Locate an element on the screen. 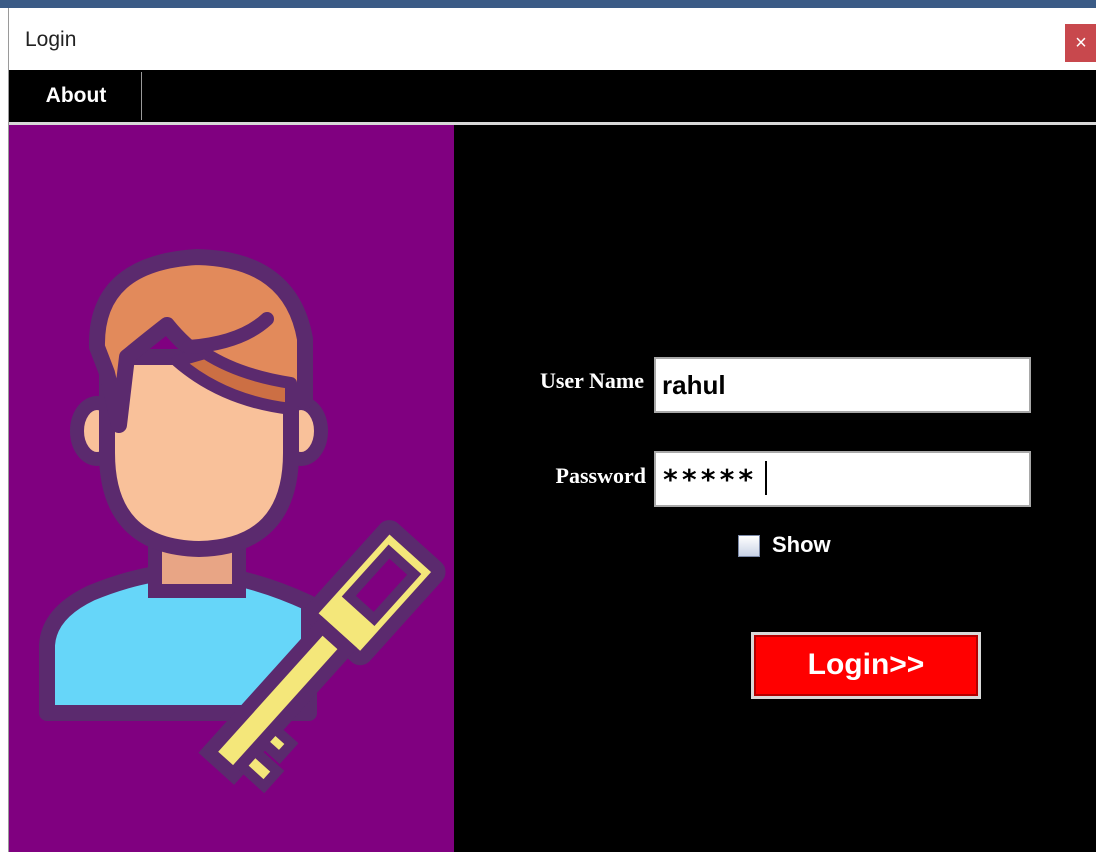  show-password-label: Show is located at coordinates (801, 545).